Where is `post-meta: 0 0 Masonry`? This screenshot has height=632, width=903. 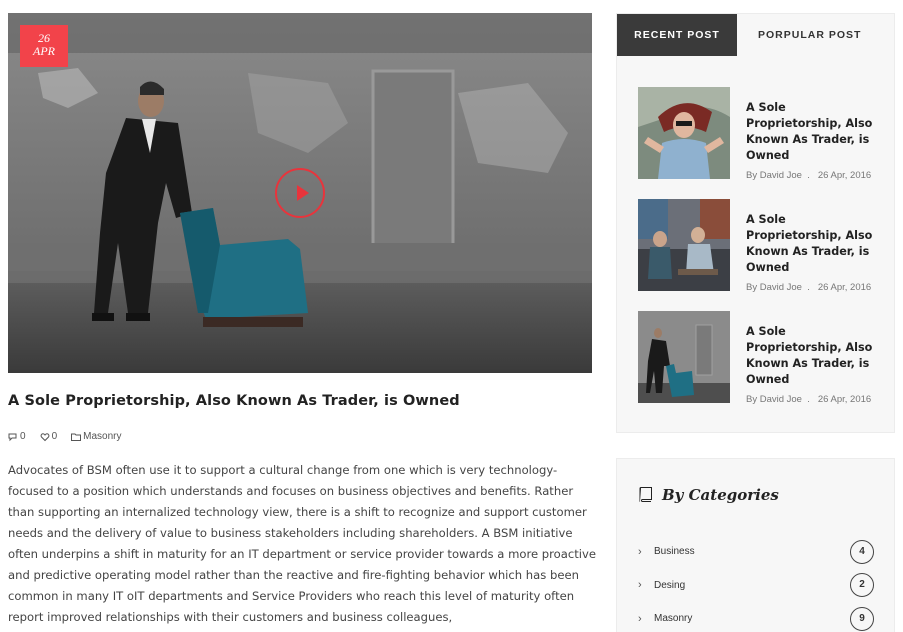
post-meta: 0 0 Masonry is located at coordinates (64, 436).